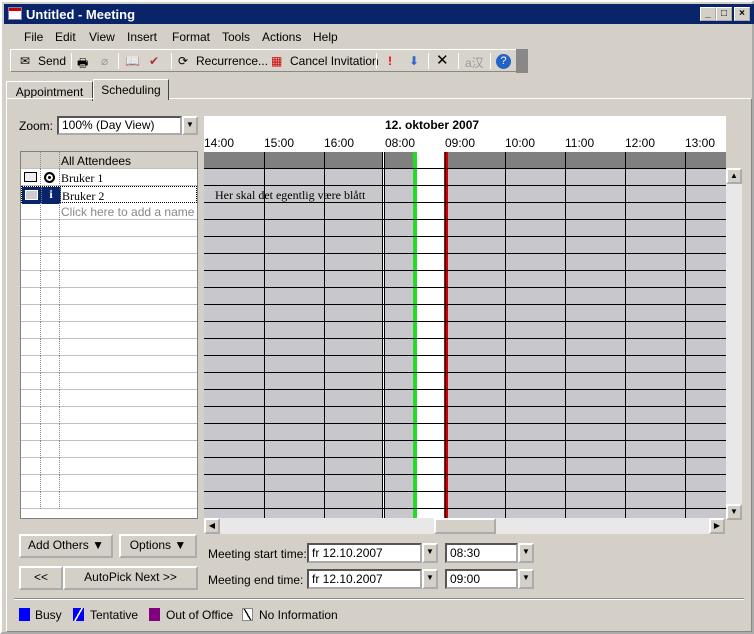 This screenshot has width=754, height=634. What do you see at coordinates (154, 61) in the screenshot?
I see `check-names-icon: ✔` at bounding box center [154, 61].